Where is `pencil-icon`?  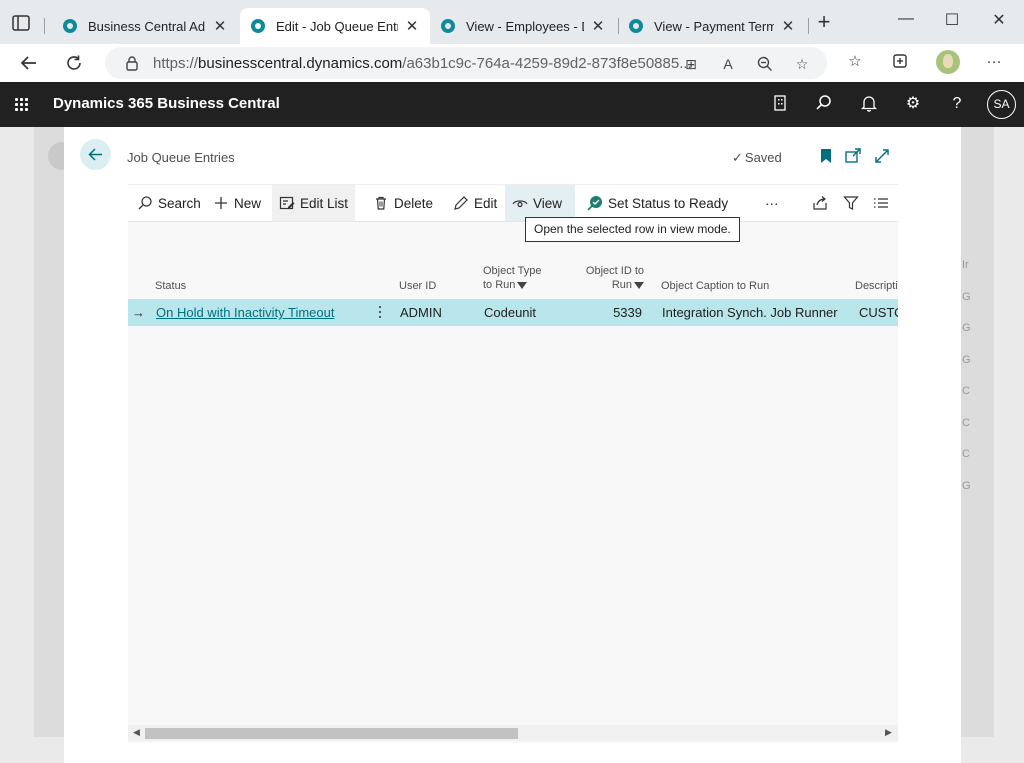 pencil-icon is located at coordinates (461, 203).